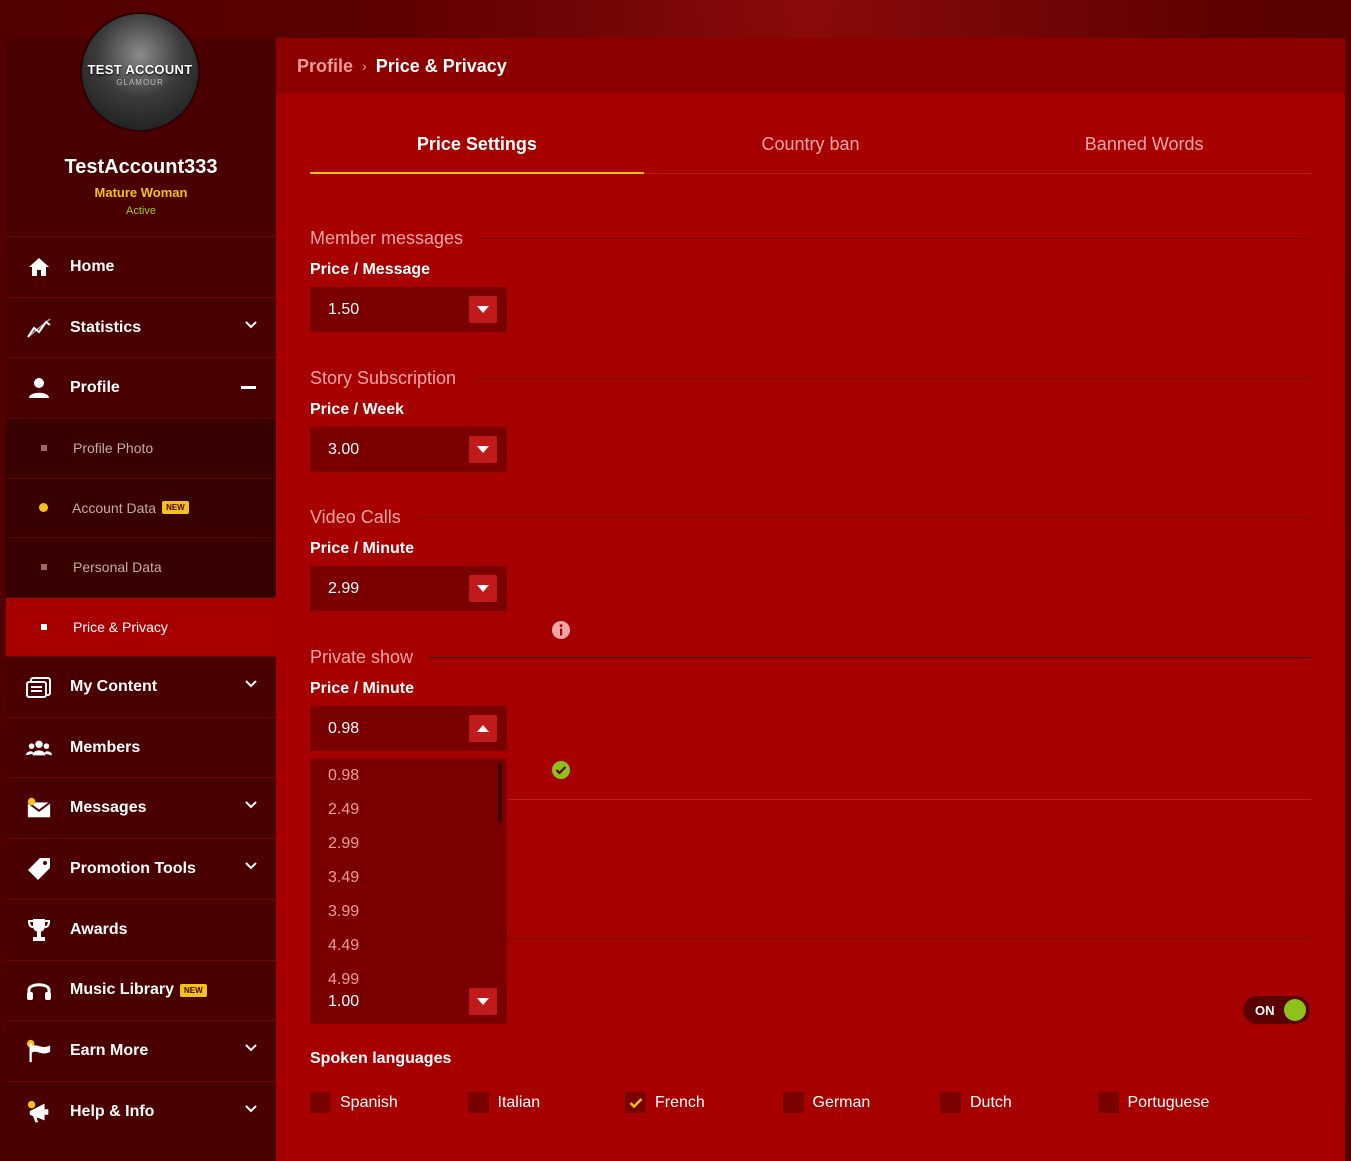 Image resolution: width=1351 pixels, height=1161 pixels. Describe the element at coordinates (355, 517) in the screenshot. I see `section-title: Video Calls` at that location.